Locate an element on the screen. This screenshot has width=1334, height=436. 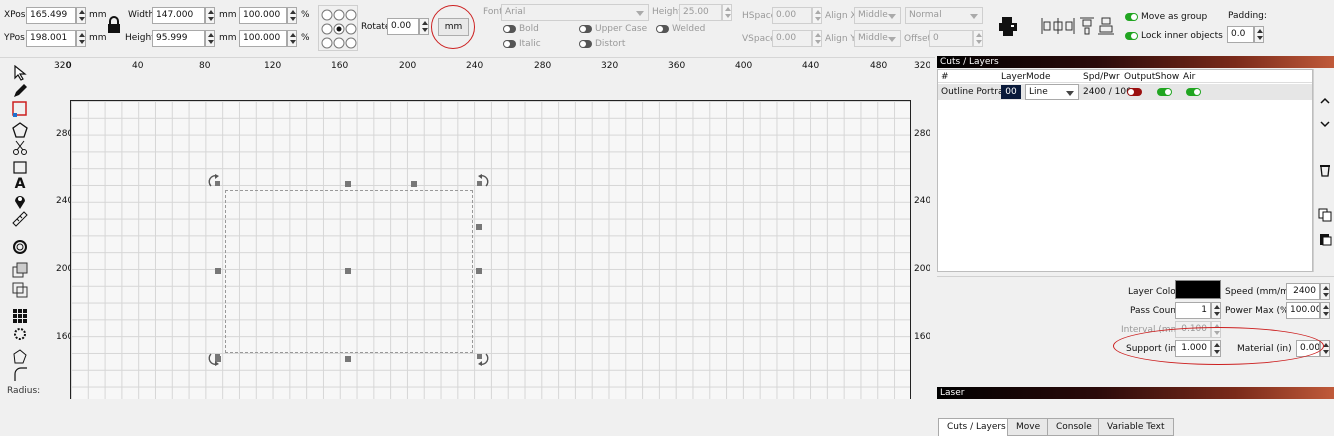
circular-array-tool-icon is located at coordinates (20, 334).